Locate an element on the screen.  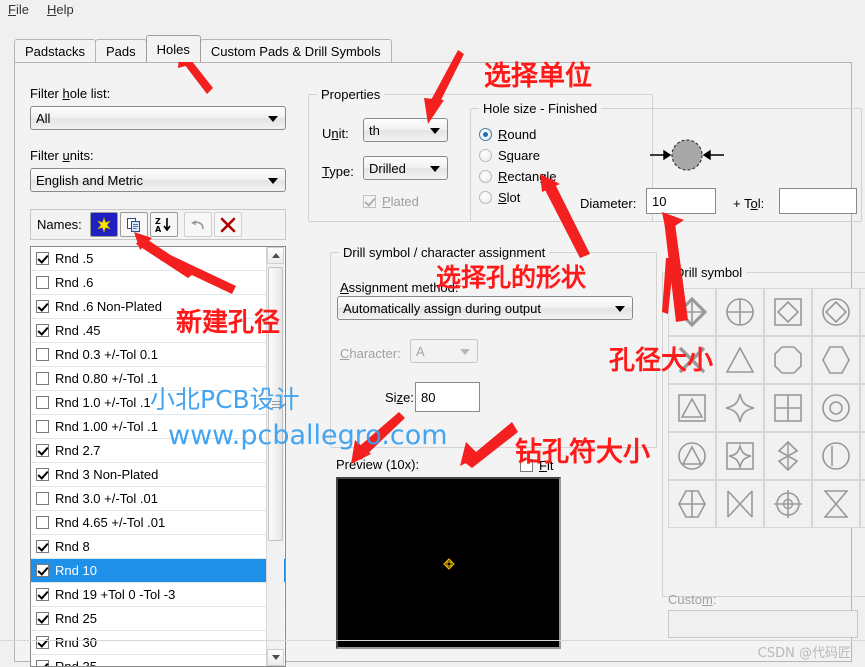
hole-list-item: Rnd 8 is located at coordinates (158, 547).